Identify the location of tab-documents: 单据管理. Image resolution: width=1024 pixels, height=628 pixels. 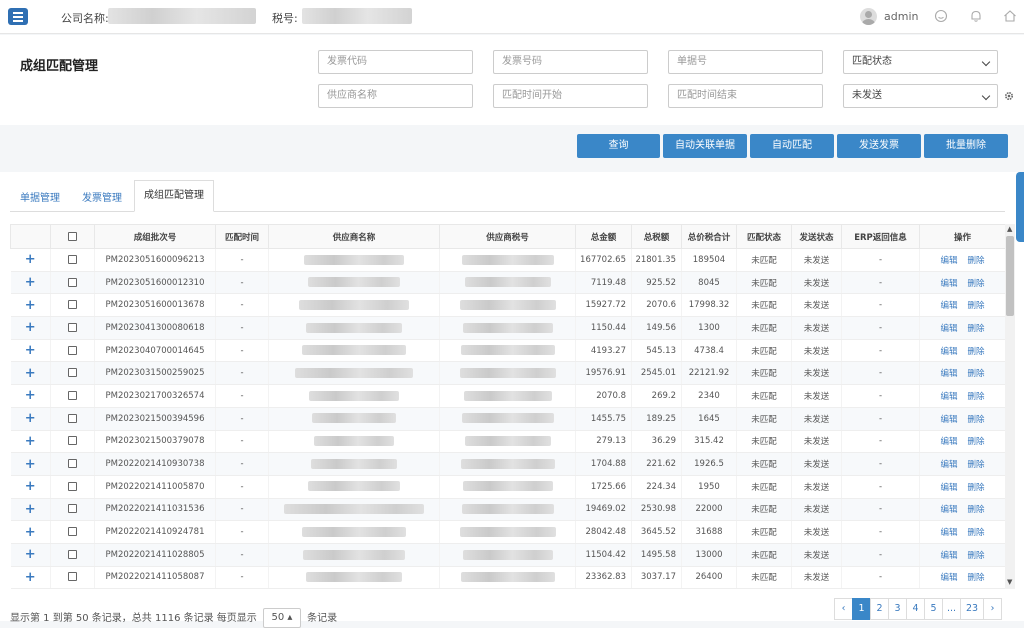
(40, 196).